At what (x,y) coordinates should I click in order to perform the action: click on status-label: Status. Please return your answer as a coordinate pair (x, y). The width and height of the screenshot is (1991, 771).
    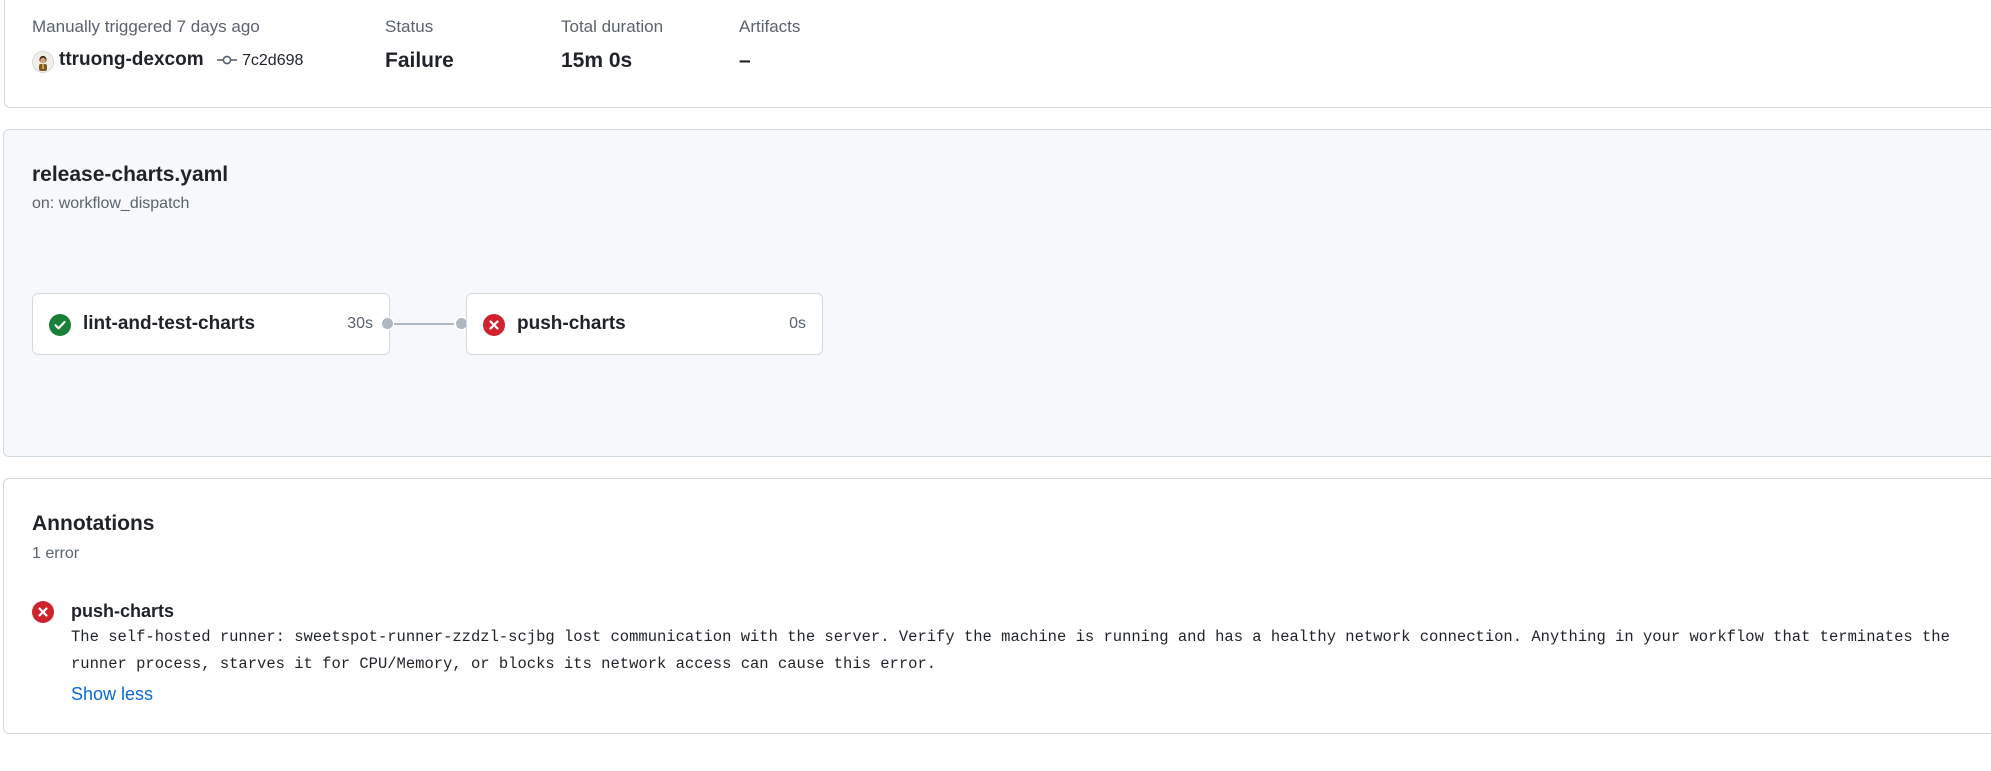
    Looking at the image, I should click on (409, 26).